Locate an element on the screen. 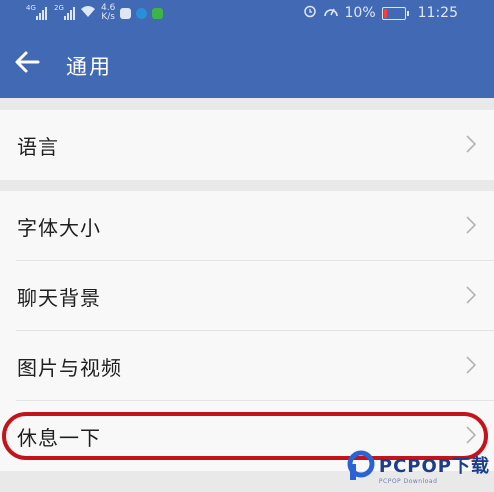 This screenshot has width=494, height=492. alarm-icon is located at coordinates (310, 13).